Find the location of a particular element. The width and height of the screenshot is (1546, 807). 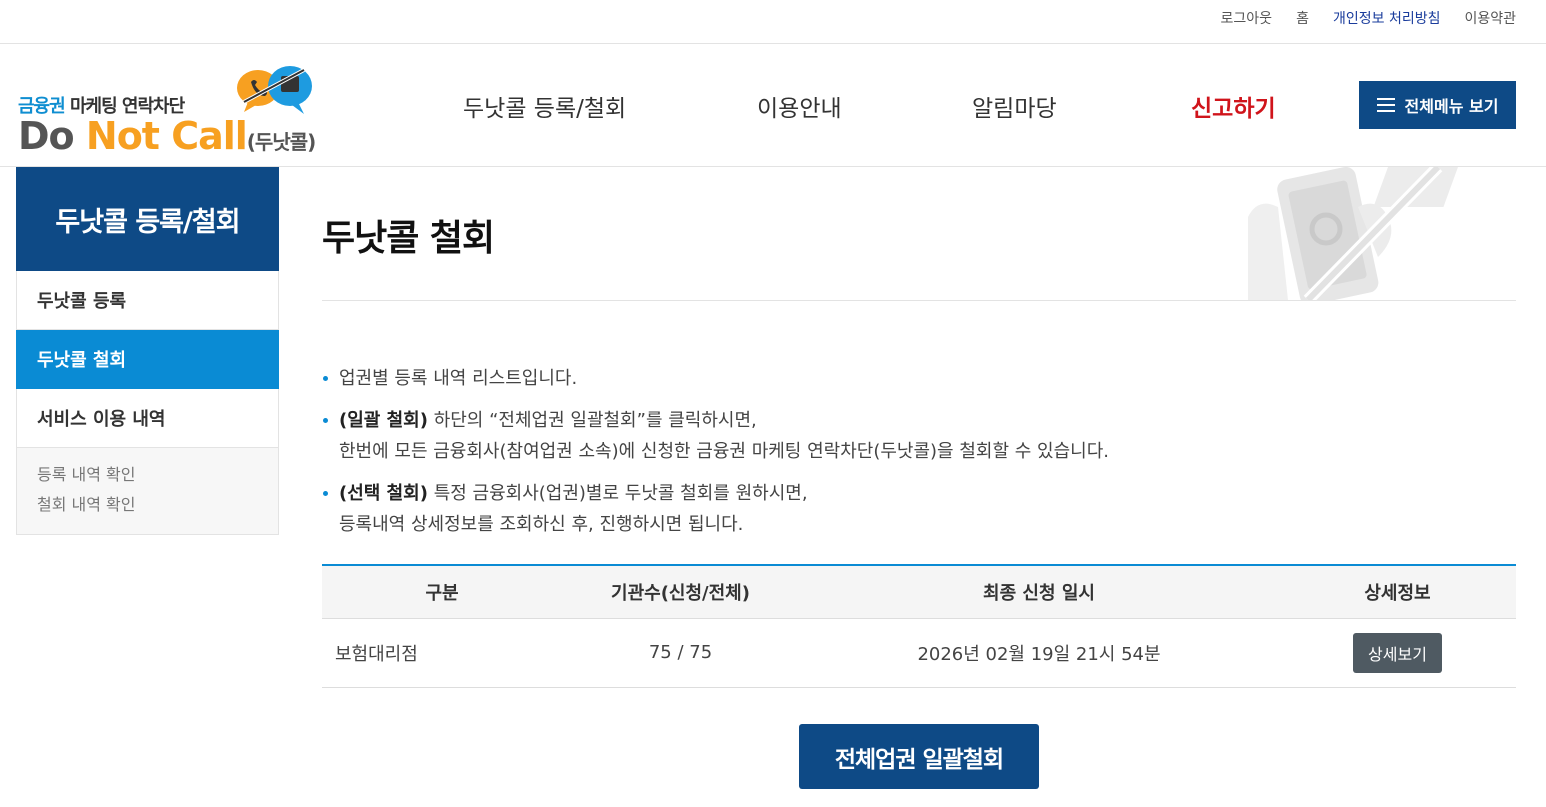

table-row: 보험대리점 75 / 75 2026년 02월 19일 21시 54분 상세보기 is located at coordinates (919, 653).